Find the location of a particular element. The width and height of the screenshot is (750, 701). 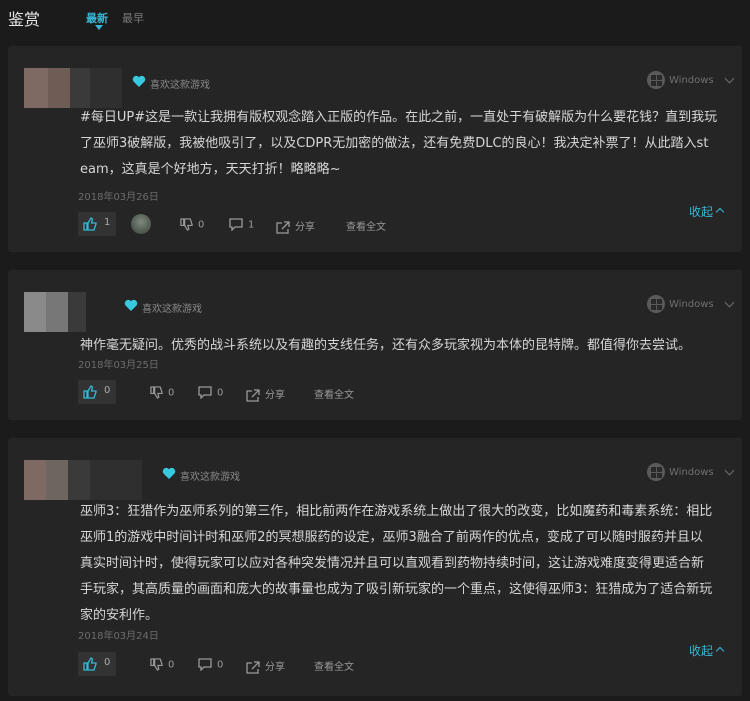

comment-count: 1 is located at coordinates (251, 225).